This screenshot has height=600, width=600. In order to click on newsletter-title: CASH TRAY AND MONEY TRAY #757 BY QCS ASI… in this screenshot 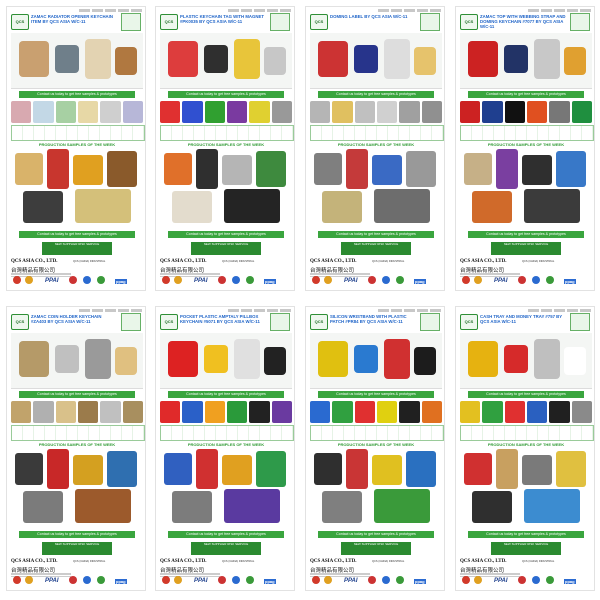, I will do `click(523, 319)`.